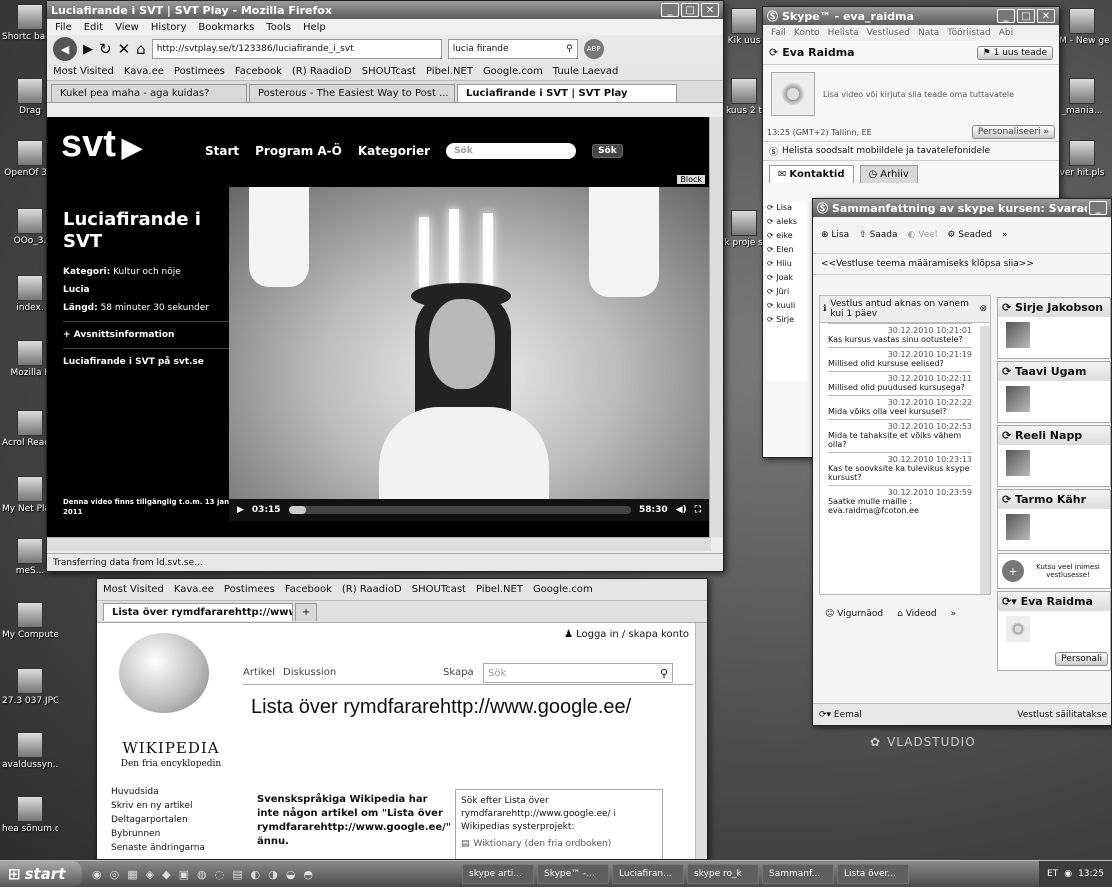  Describe the element at coordinates (309, 672) in the screenshot. I see `tab-discussion: Diskussion` at that location.